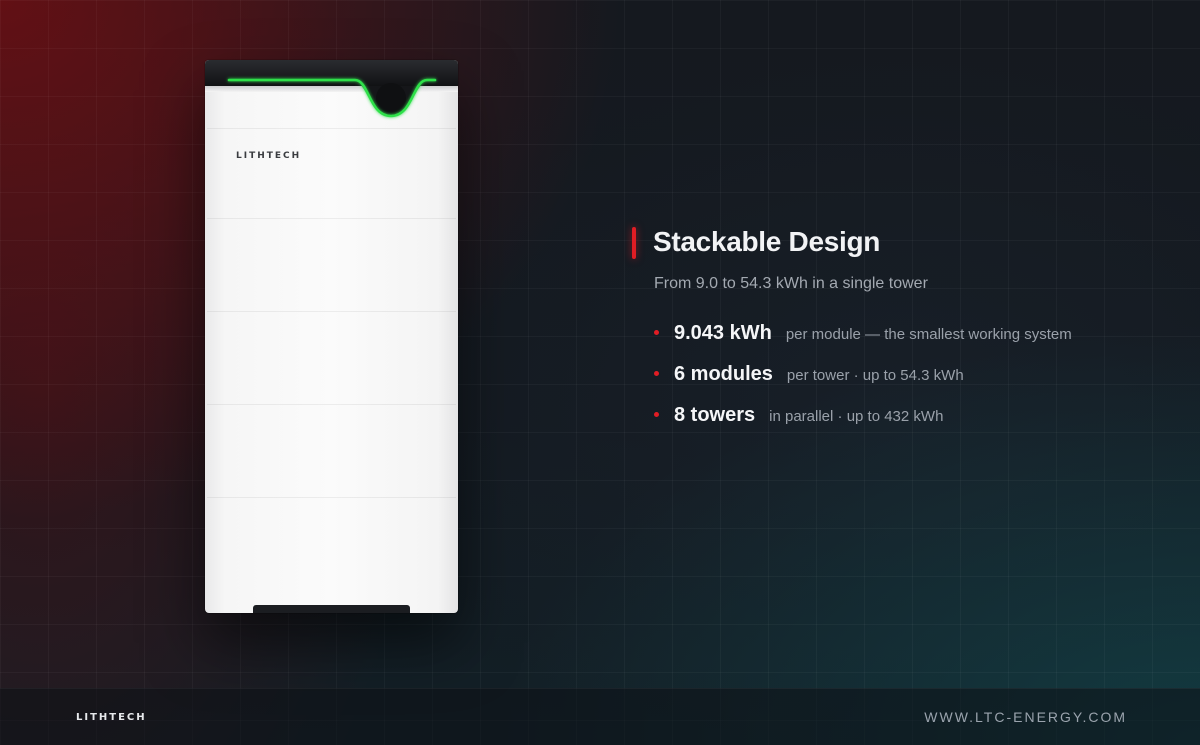  I want to click on spec-description: per tower · up to 54.3 kWh, so click(875, 375).